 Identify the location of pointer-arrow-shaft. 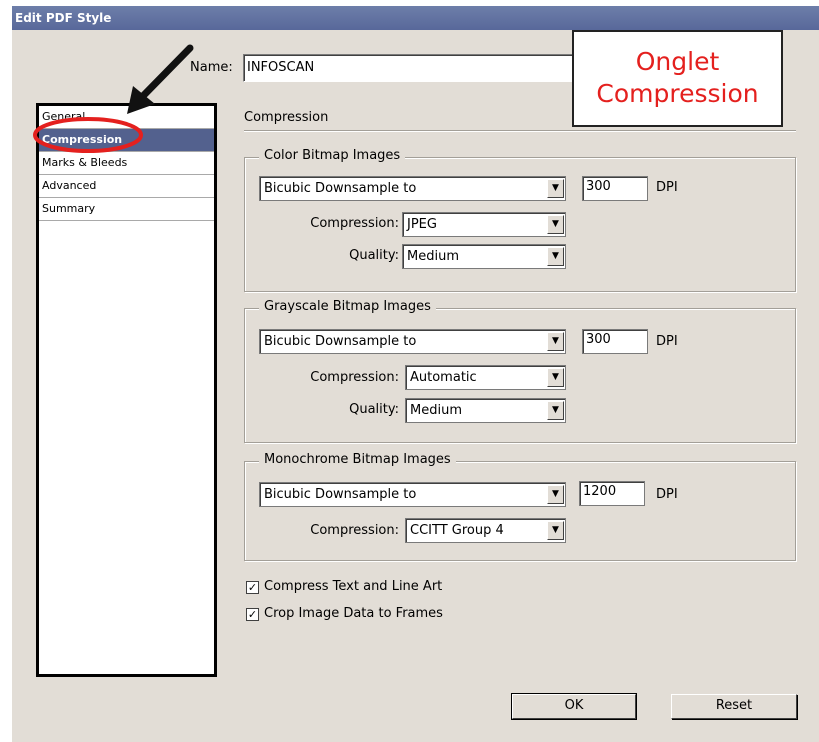
(166, 72).